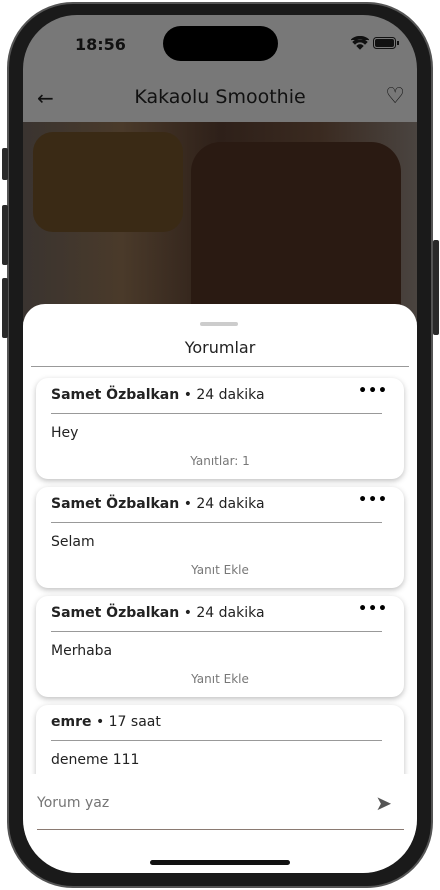 The height and width of the screenshot is (890, 440). I want to click on heart-outline-icon: ♡, so click(395, 96).